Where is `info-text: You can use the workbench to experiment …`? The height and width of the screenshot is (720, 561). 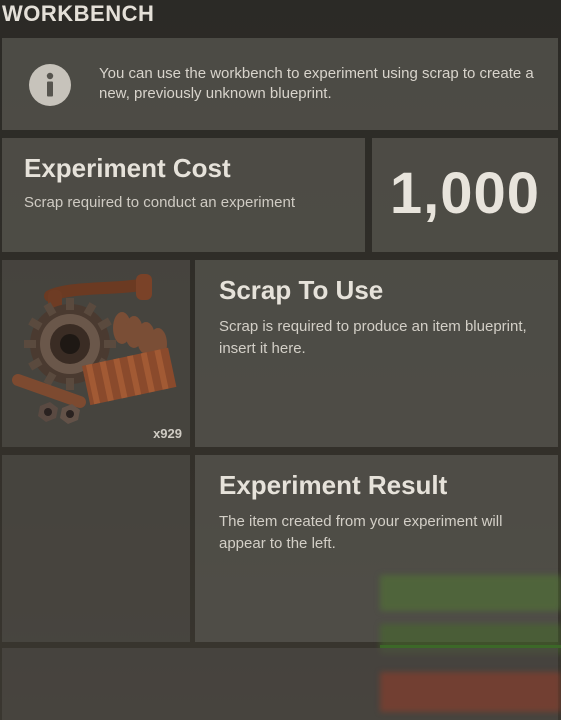 info-text: You can use the workbench to experiment … is located at coordinates (316, 83).